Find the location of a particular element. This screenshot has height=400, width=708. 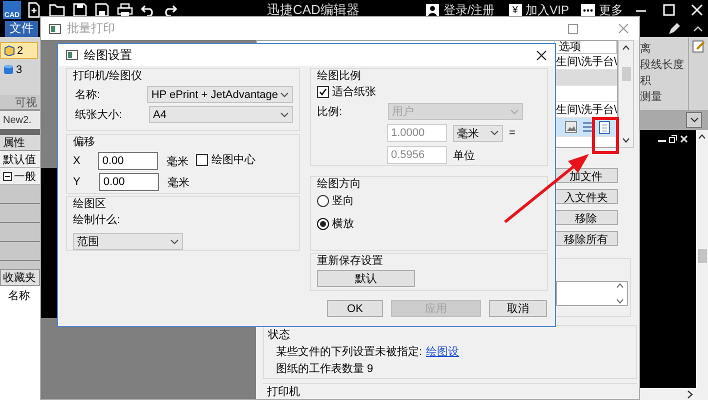

close-icon is located at coordinates (541, 55).